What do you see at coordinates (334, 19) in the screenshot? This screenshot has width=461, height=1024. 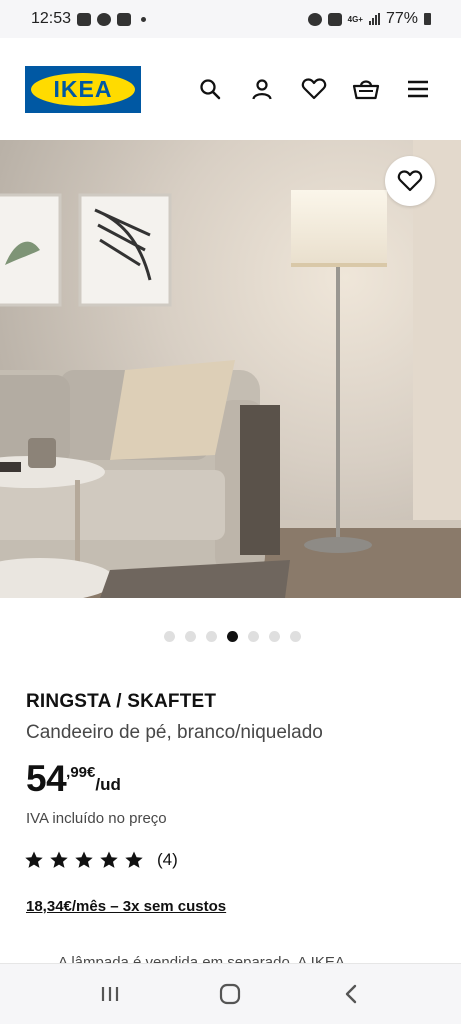 I see `mute-icon` at bounding box center [334, 19].